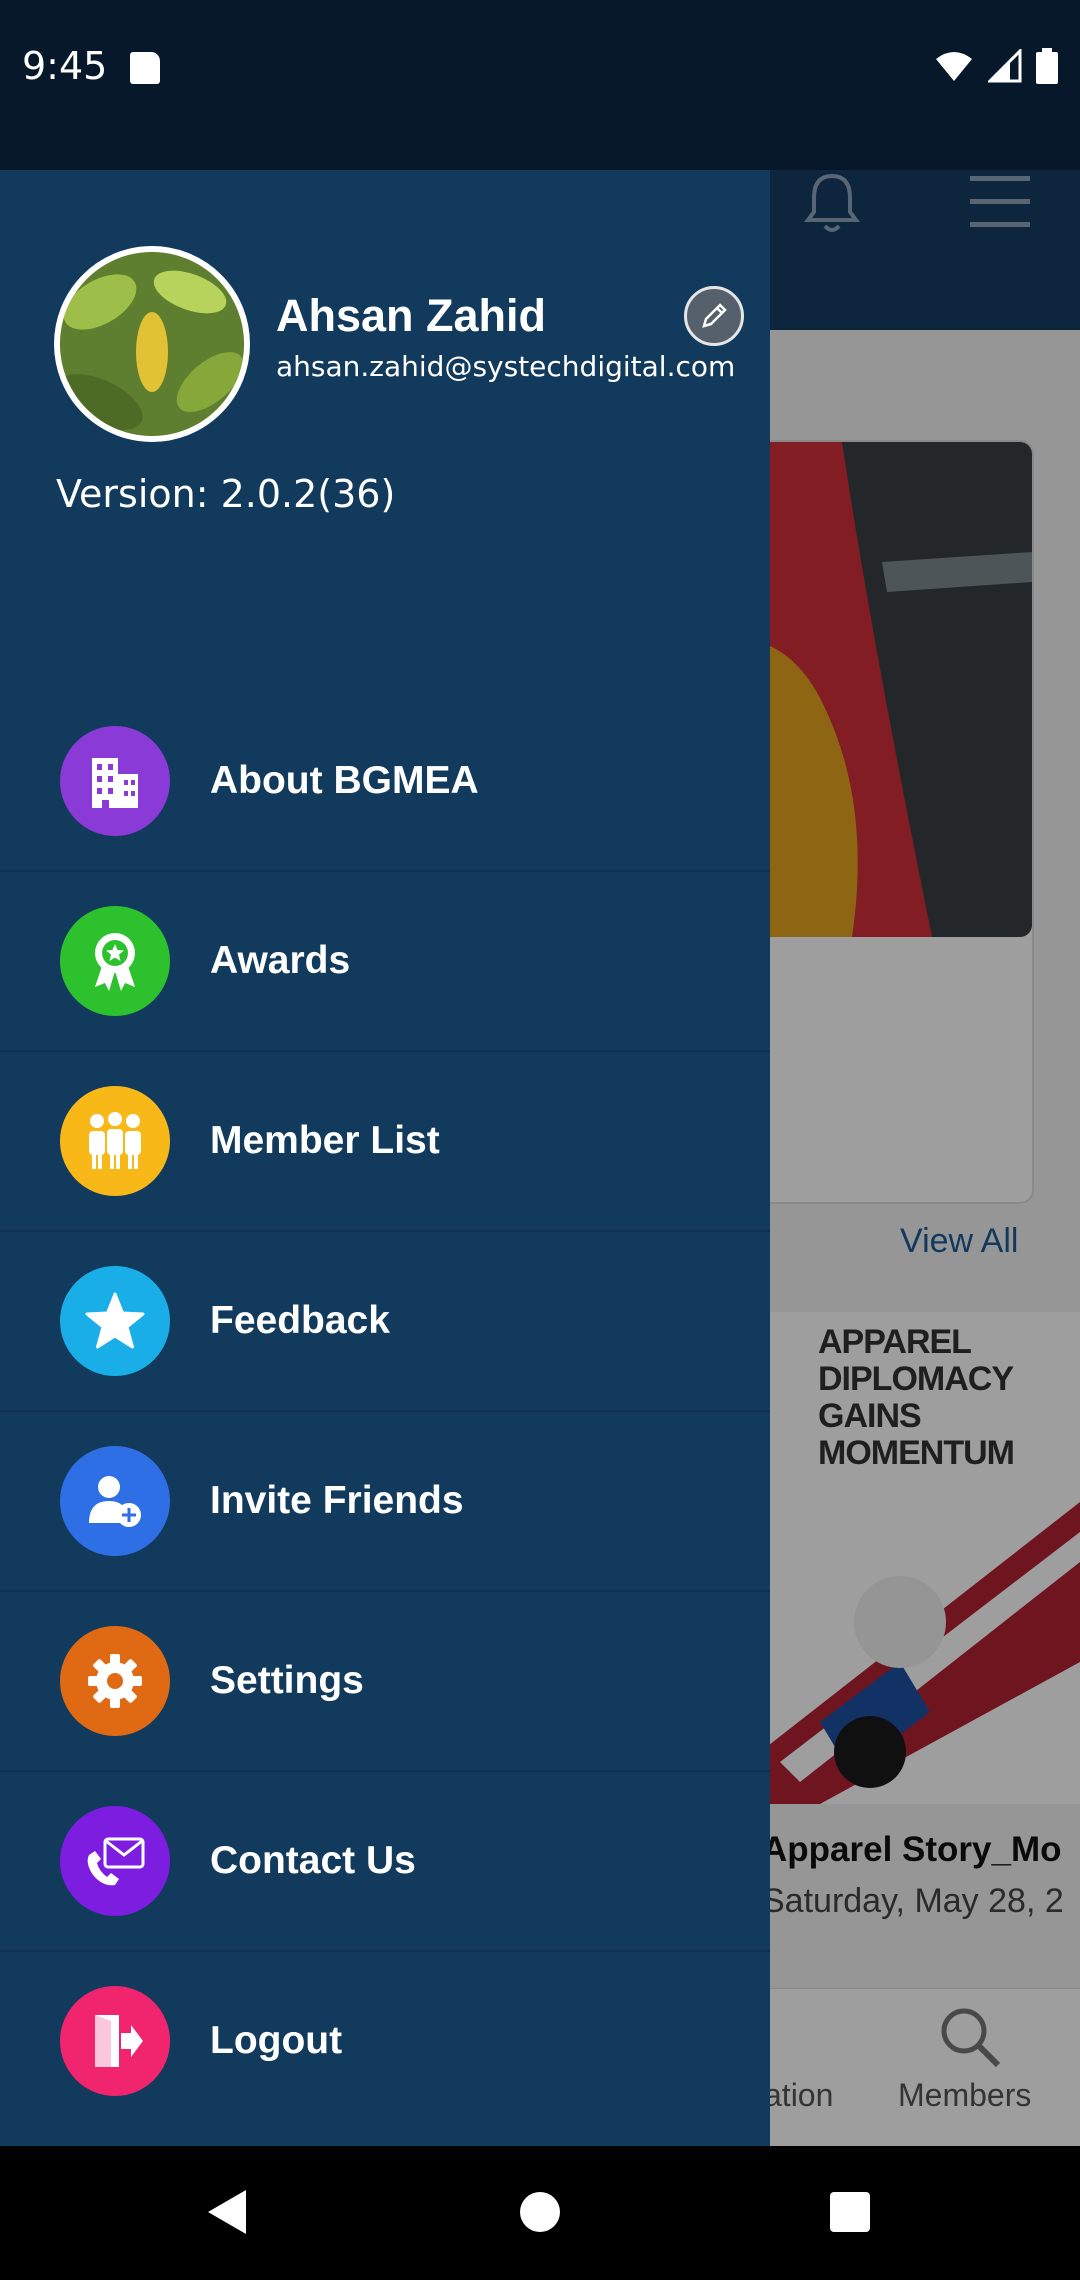 Image resolution: width=1080 pixels, height=2280 pixels. What do you see at coordinates (506, 366) in the screenshot?
I see `user-email: ahsan.zahid@systechdigital.com` at bounding box center [506, 366].